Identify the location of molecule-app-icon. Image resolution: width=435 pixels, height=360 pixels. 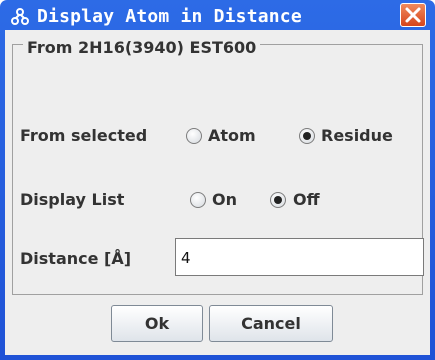
(20, 17).